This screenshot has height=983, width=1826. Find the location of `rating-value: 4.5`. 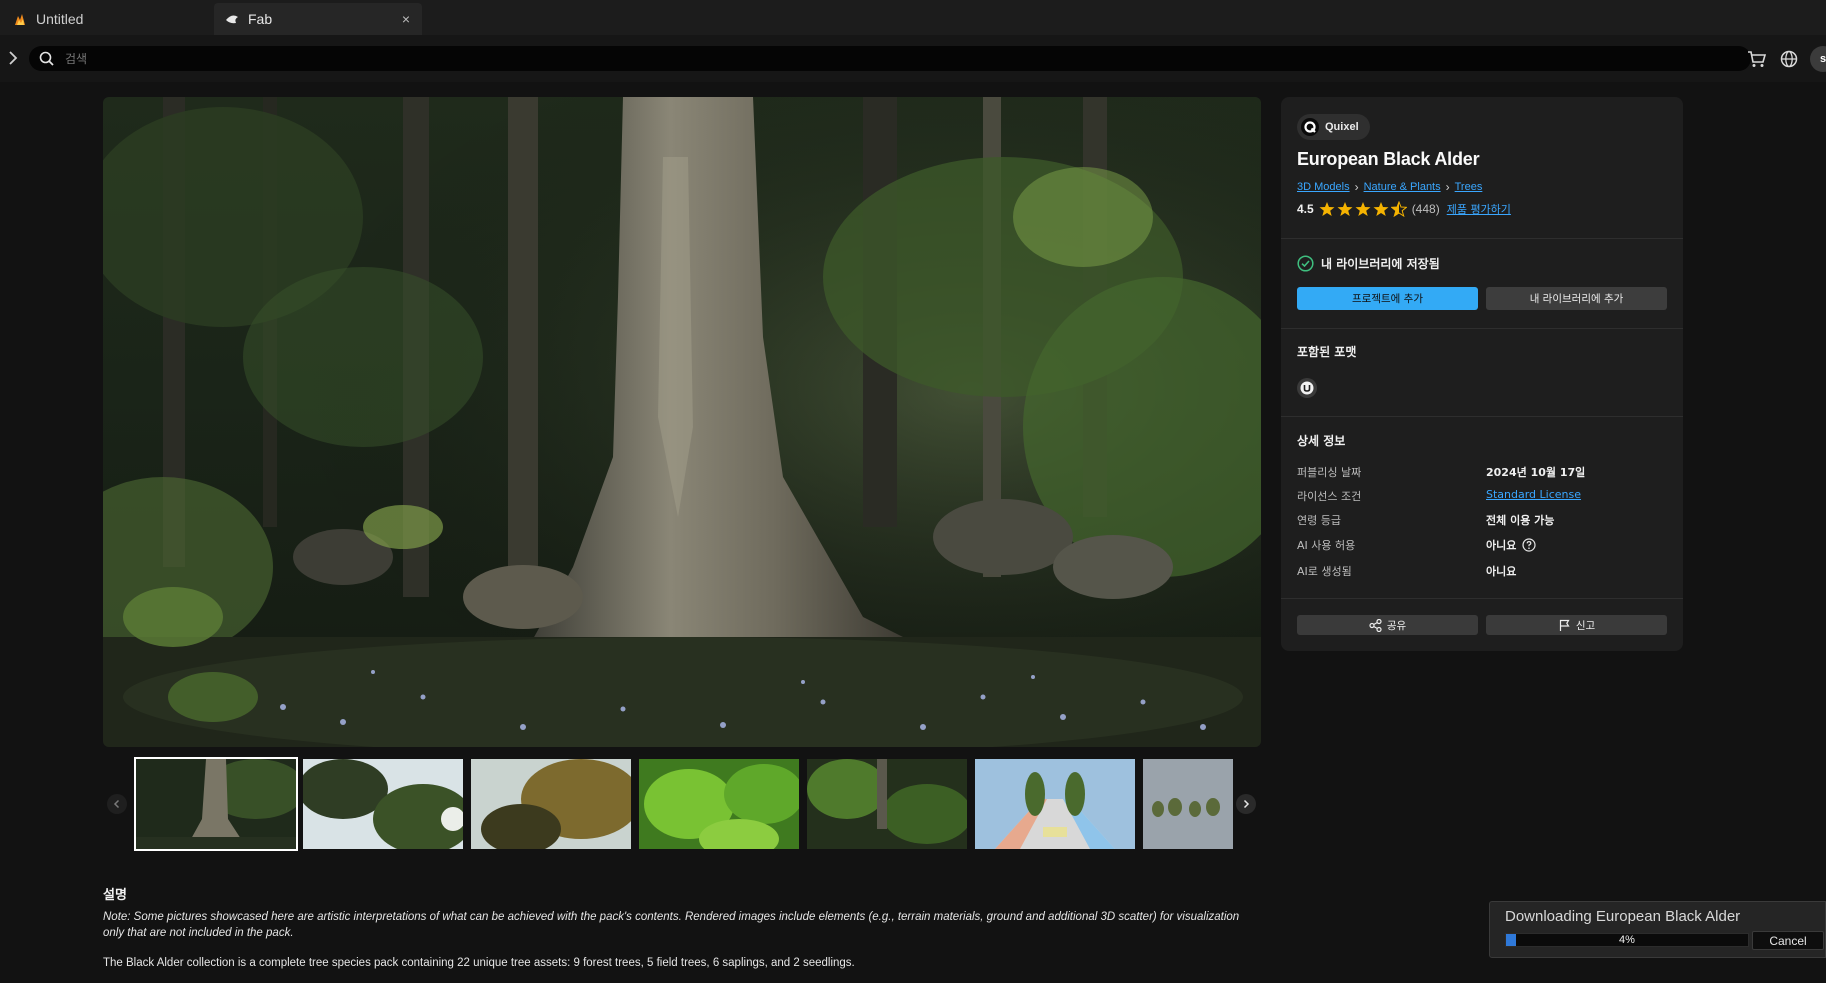

rating-value: 4.5 is located at coordinates (1305, 209).